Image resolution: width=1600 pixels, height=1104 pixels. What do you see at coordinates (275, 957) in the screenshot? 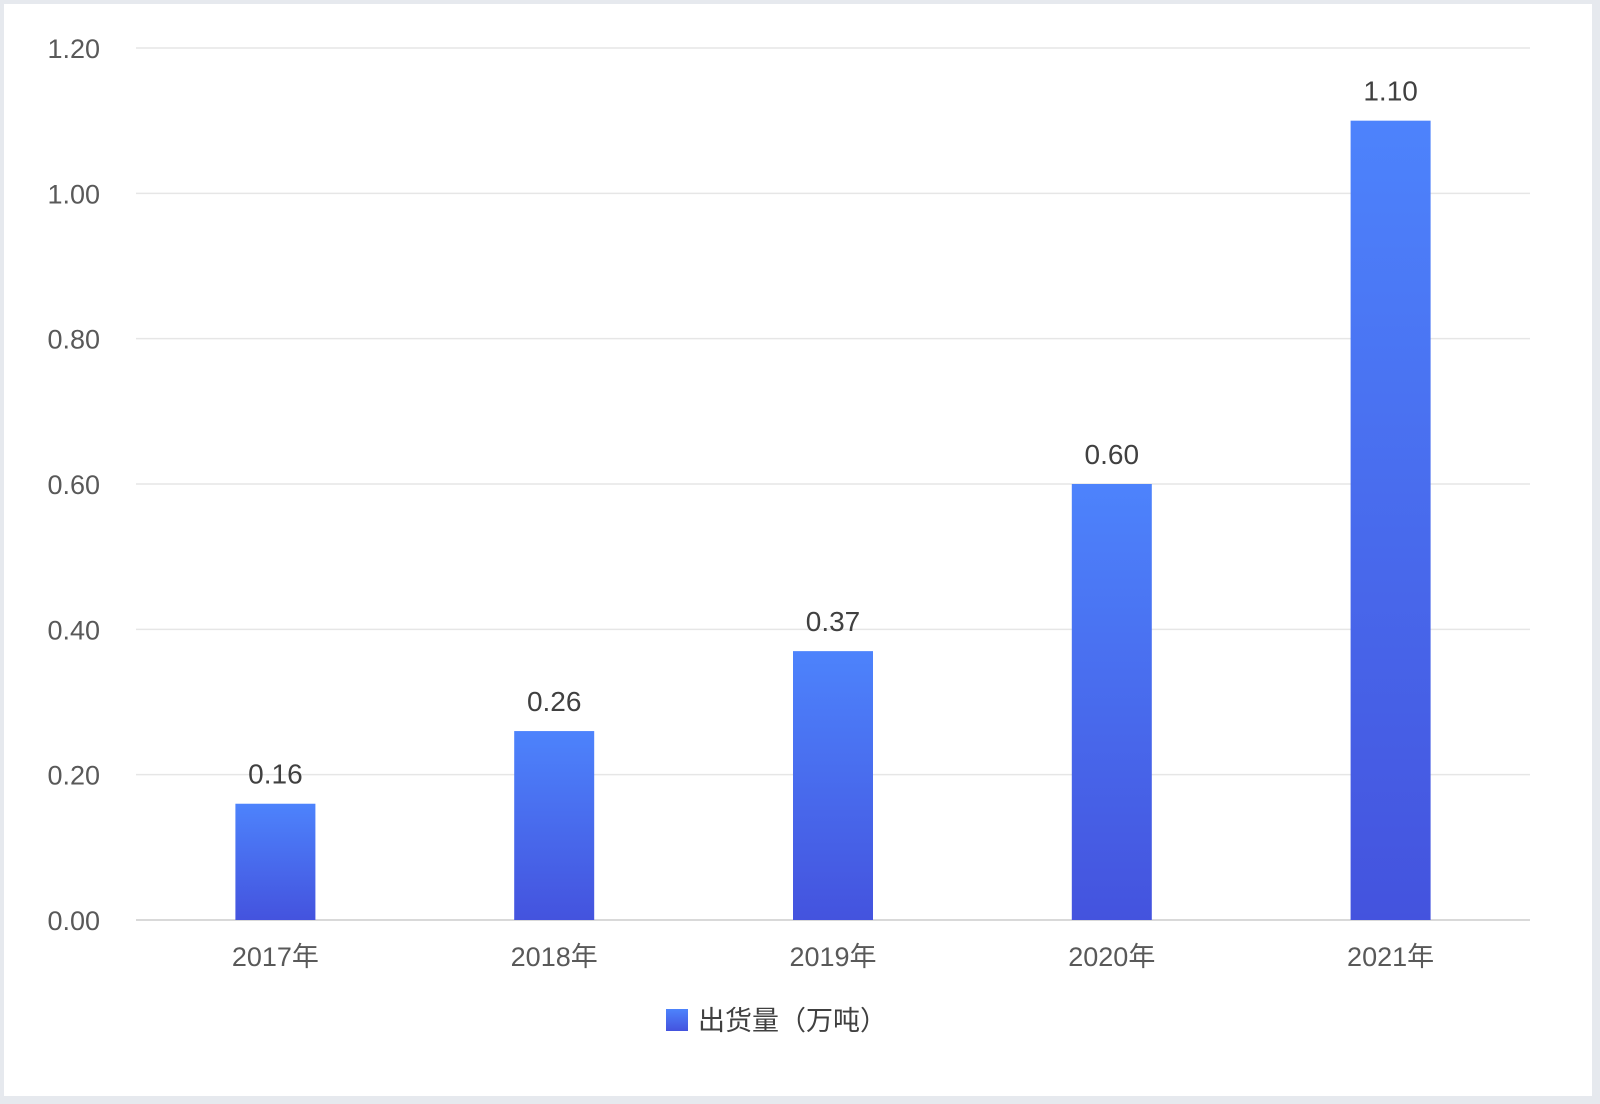
I see `x-category-label: 2017年` at bounding box center [275, 957].